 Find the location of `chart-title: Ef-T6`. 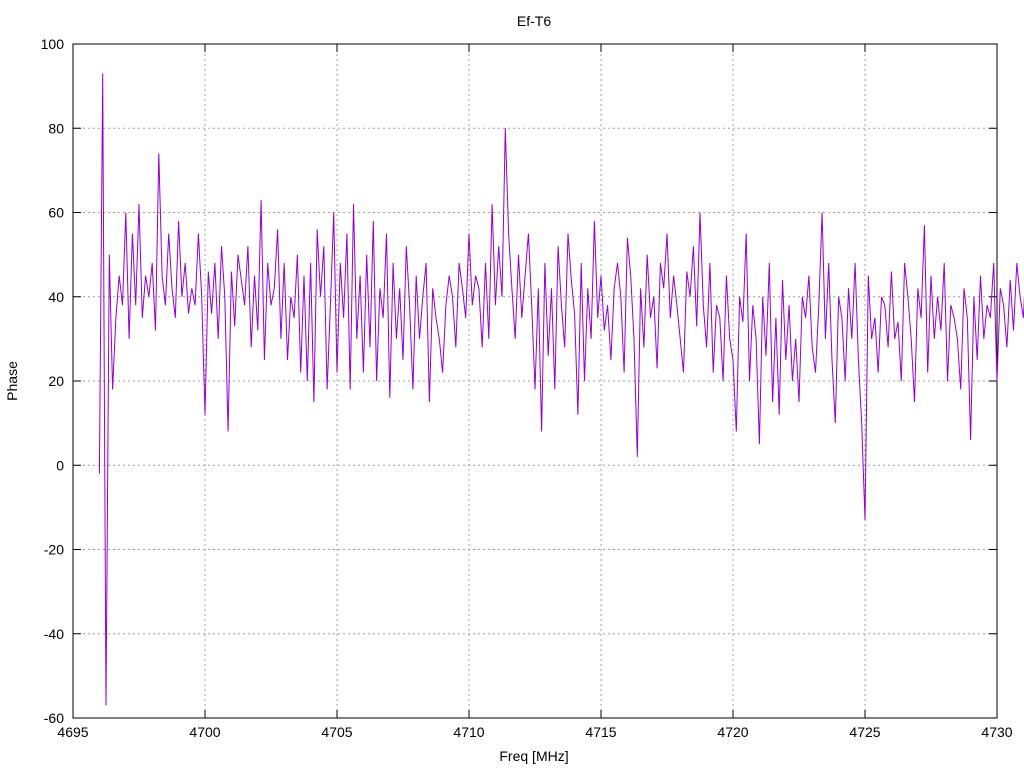

chart-title: Ef-T6 is located at coordinates (534, 21).